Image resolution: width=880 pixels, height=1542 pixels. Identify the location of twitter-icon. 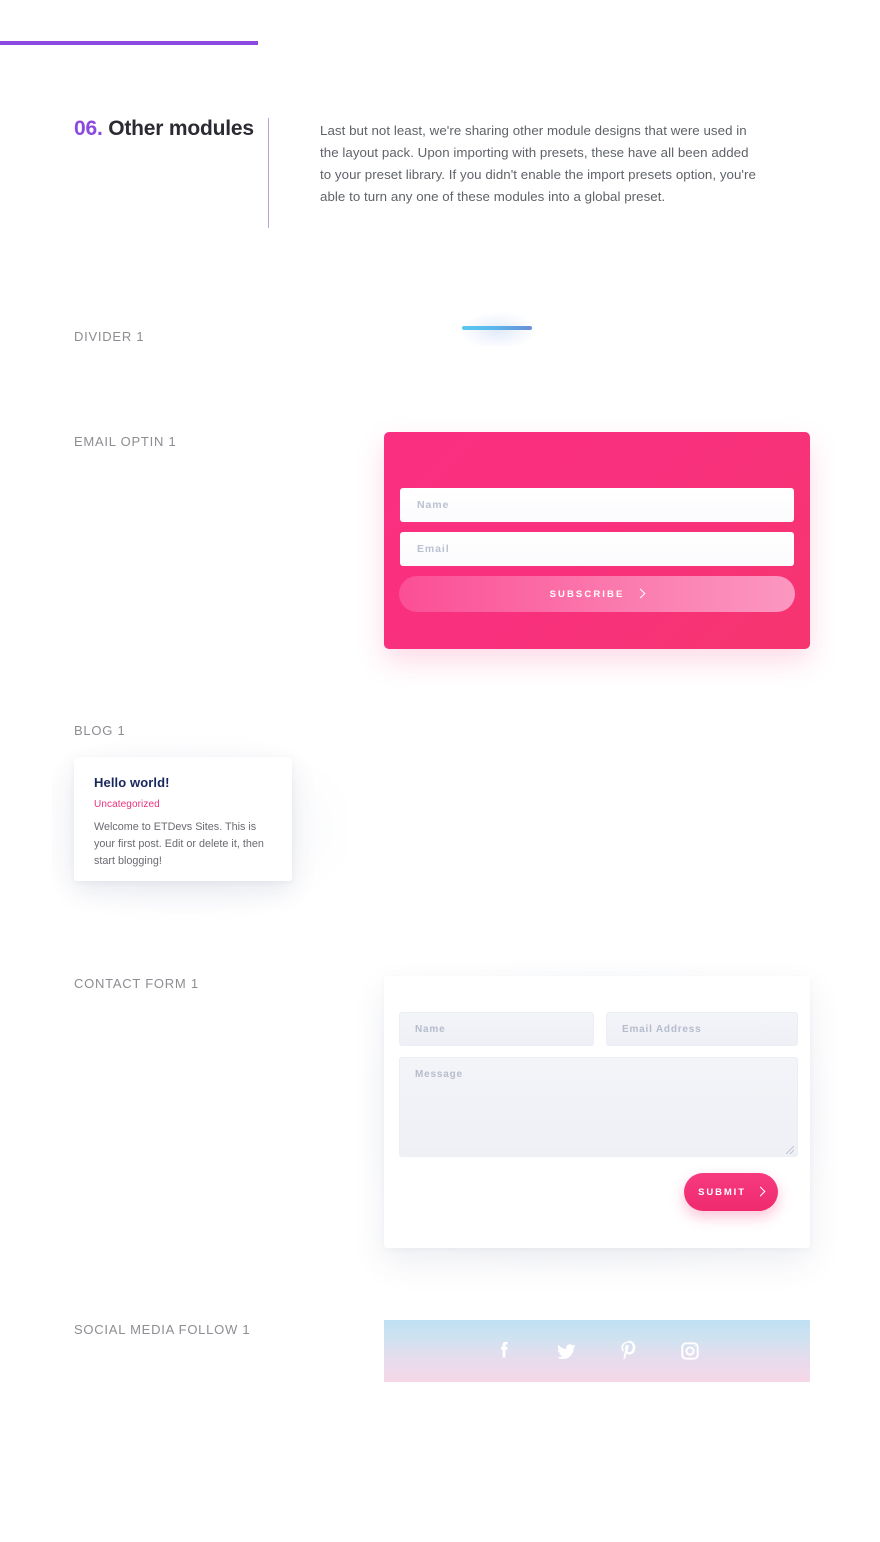
(566, 1351).